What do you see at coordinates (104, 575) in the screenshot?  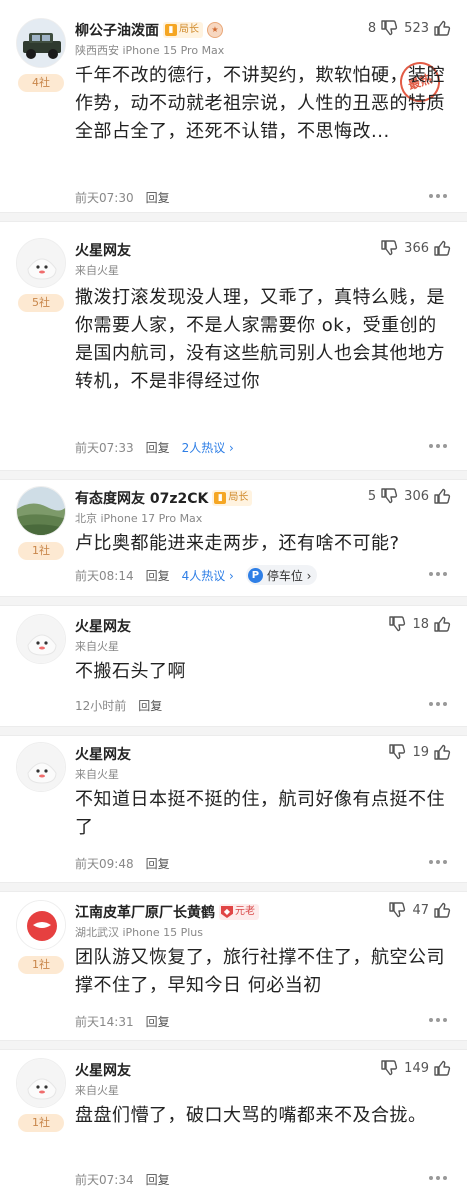 I see `comment-time: 前天08:14` at bounding box center [104, 575].